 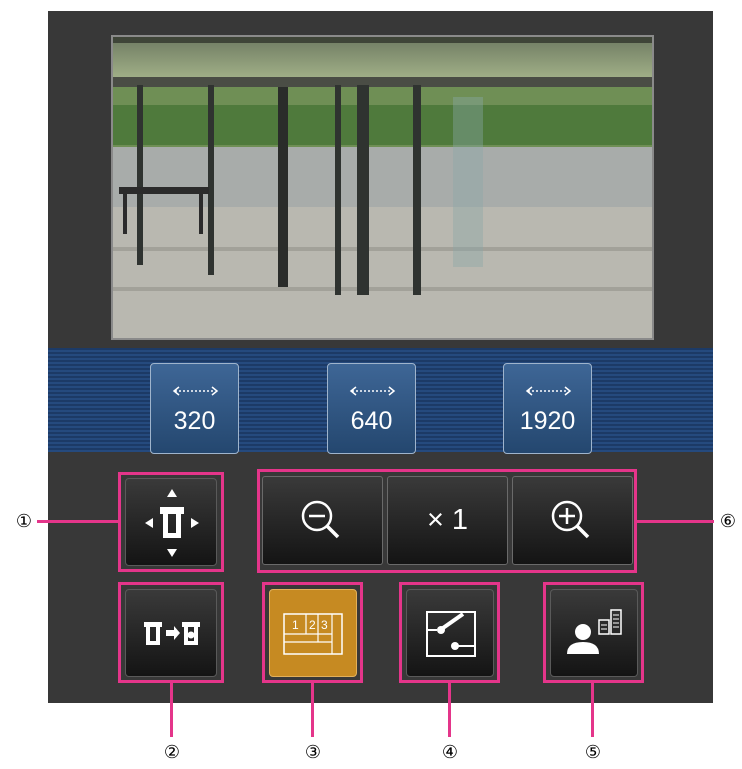 What do you see at coordinates (24, 521) in the screenshot?
I see `callout-1: ①` at bounding box center [24, 521].